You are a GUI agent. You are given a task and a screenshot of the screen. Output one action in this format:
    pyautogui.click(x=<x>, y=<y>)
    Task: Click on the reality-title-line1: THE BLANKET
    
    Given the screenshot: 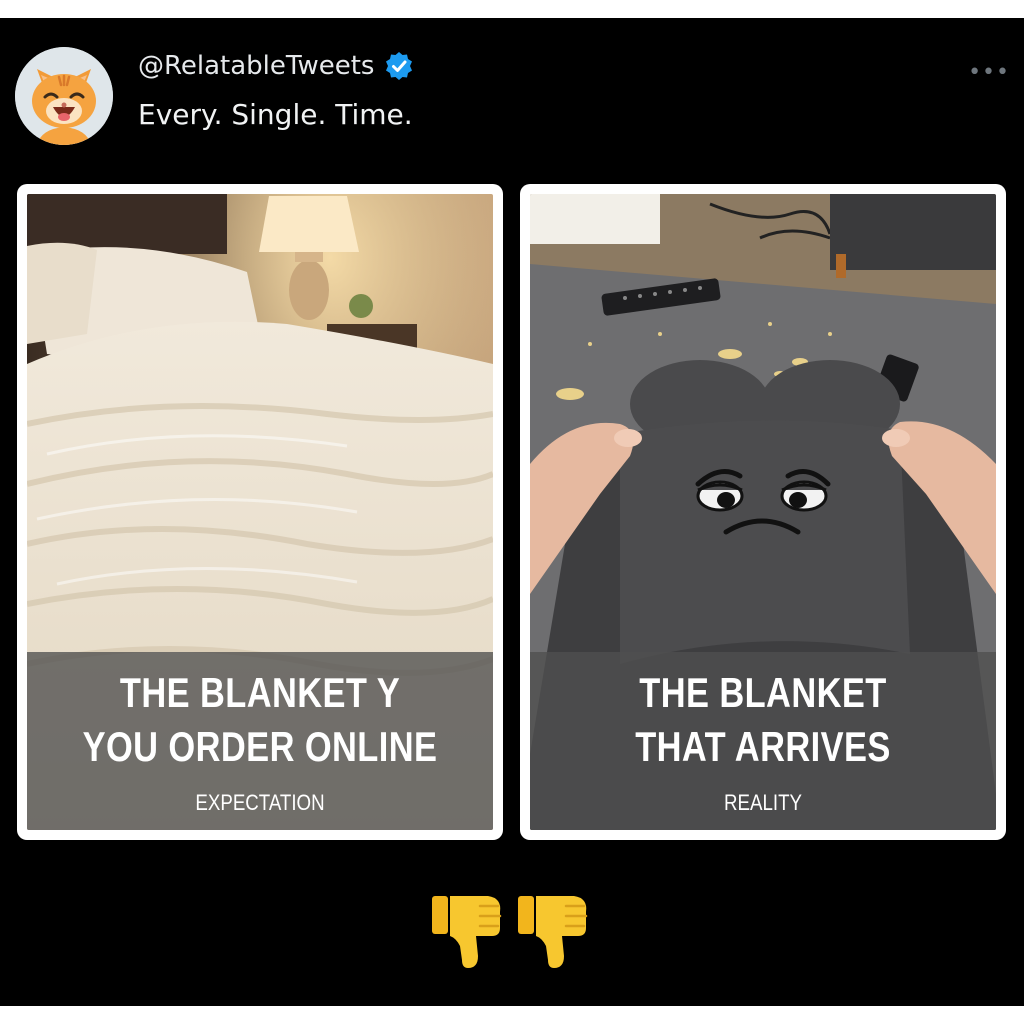 What is the action you would take?
    pyautogui.click(x=763, y=692)
    